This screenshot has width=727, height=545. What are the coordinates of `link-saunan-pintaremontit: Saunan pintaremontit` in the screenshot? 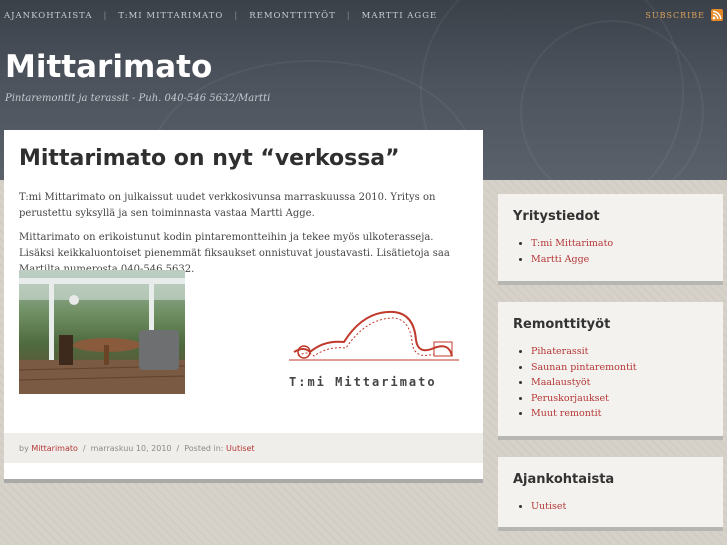 It's located at (584, 367).